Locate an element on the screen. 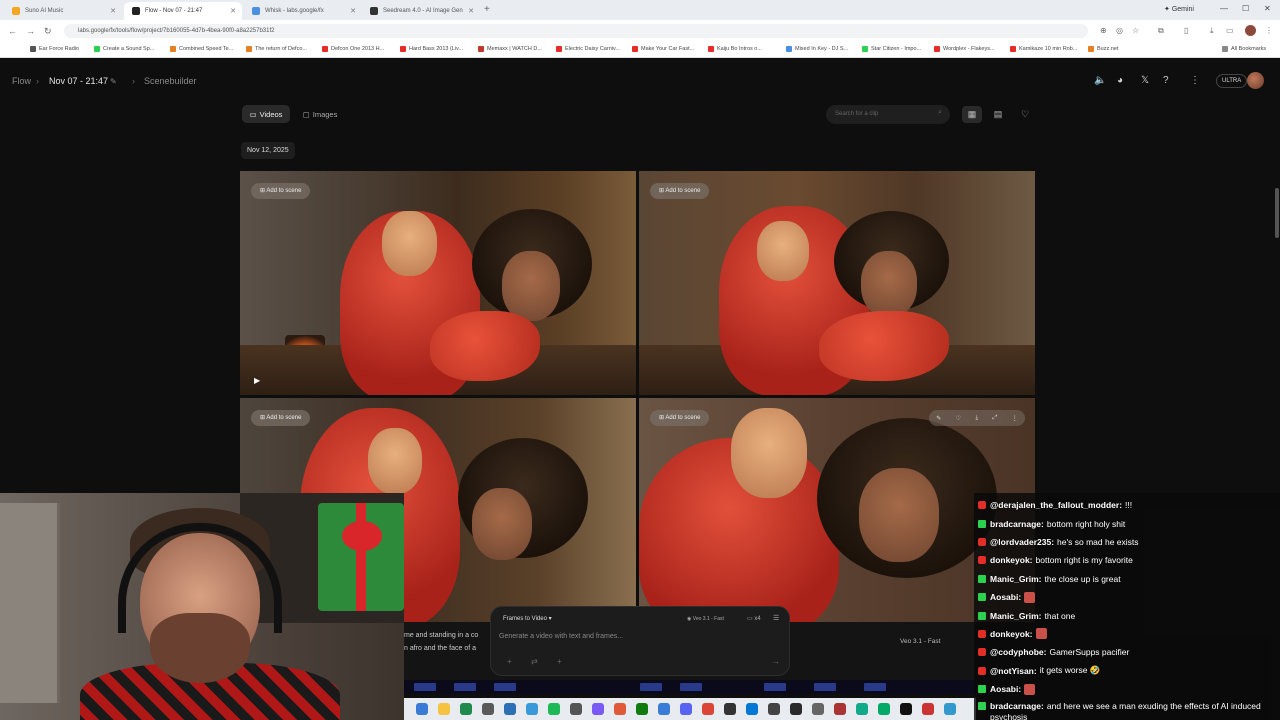 The width and height of the screenshot is (1280, 720). browser-tab-active: Flow - Nov 07 - 21:47 ✕ is located at coordinates (183, 11).